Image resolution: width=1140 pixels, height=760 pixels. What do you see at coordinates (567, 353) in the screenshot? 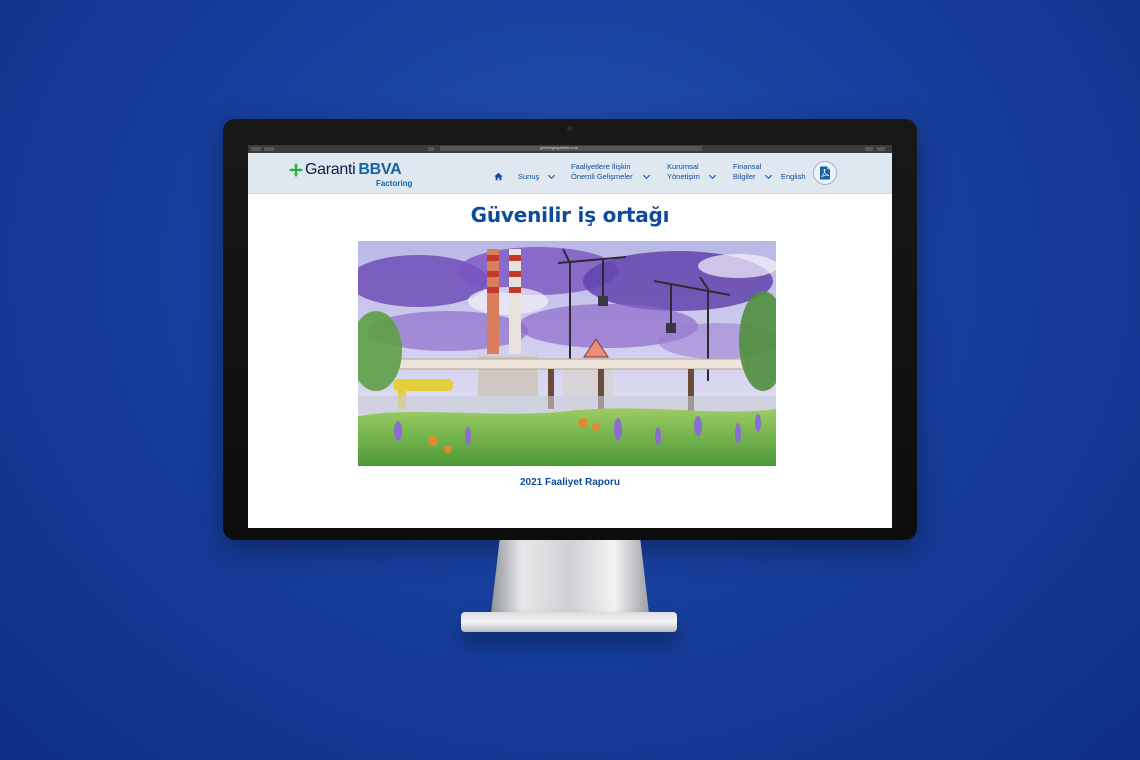
I see `watercolor-illustration` at bounding box center [567, 353].